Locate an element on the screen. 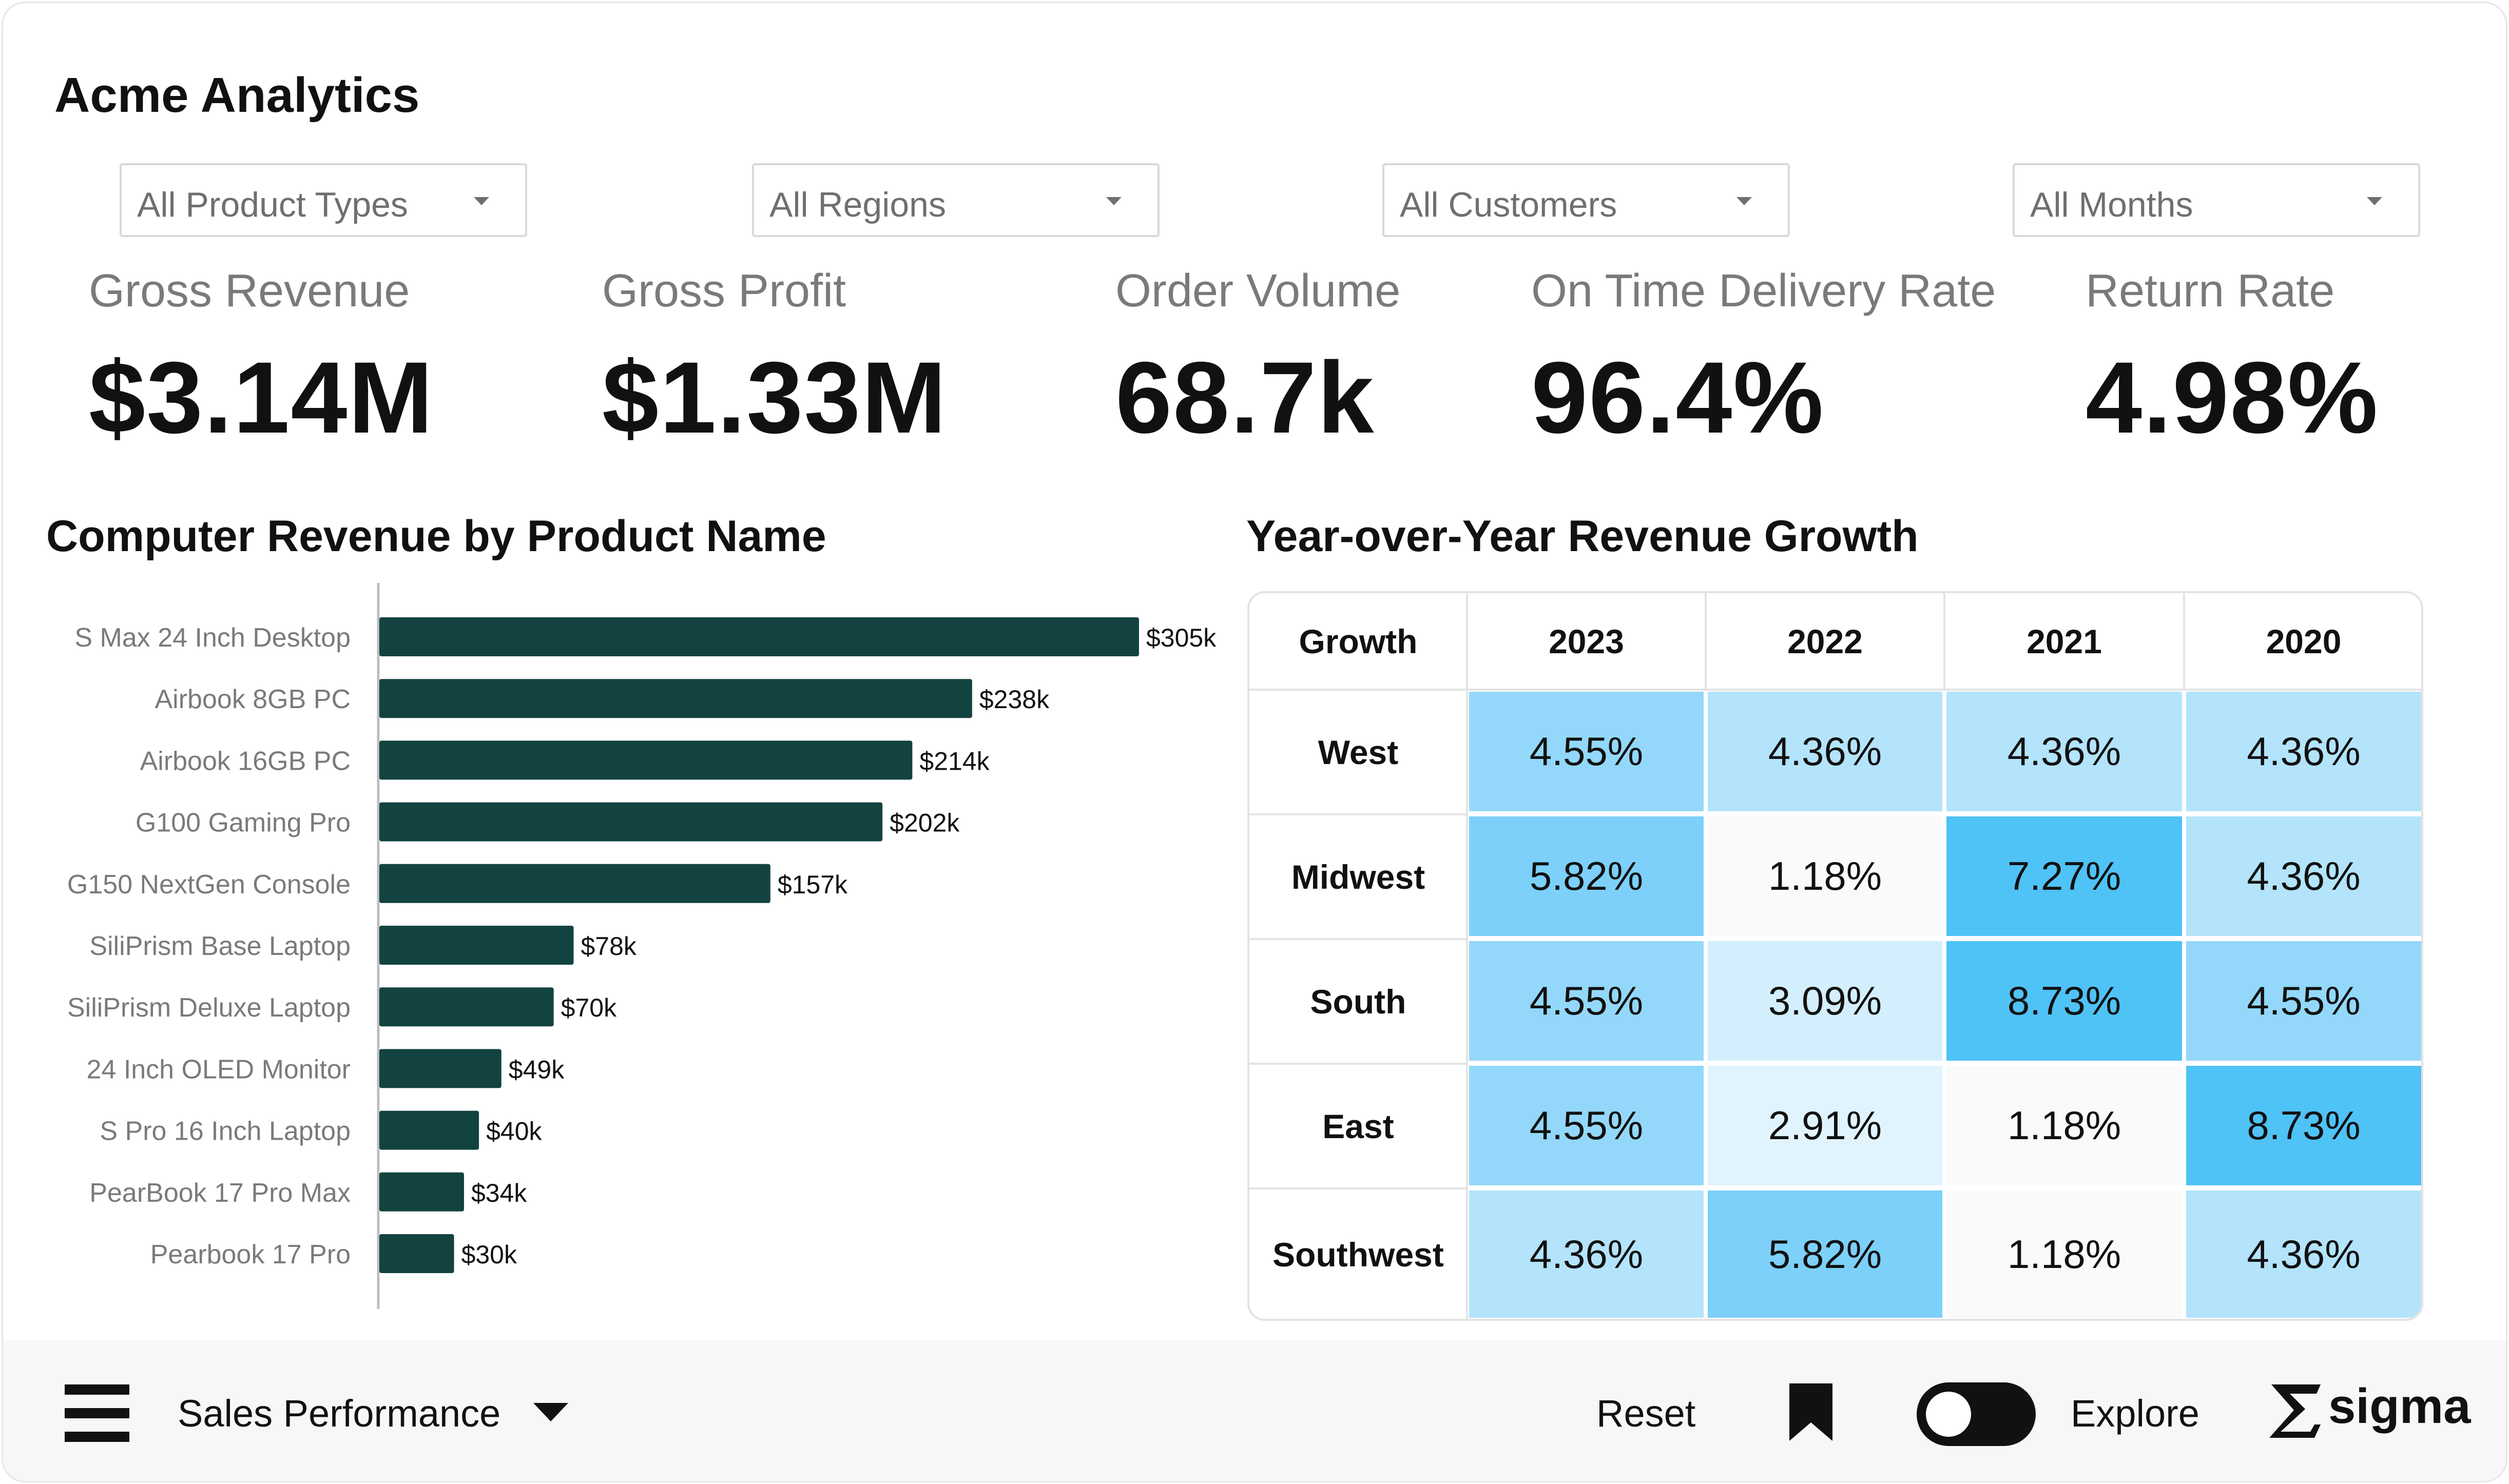 The height and width of the screenshot is (1484, 2509). column-header: 2022 is located at coordinates (1825, 641).